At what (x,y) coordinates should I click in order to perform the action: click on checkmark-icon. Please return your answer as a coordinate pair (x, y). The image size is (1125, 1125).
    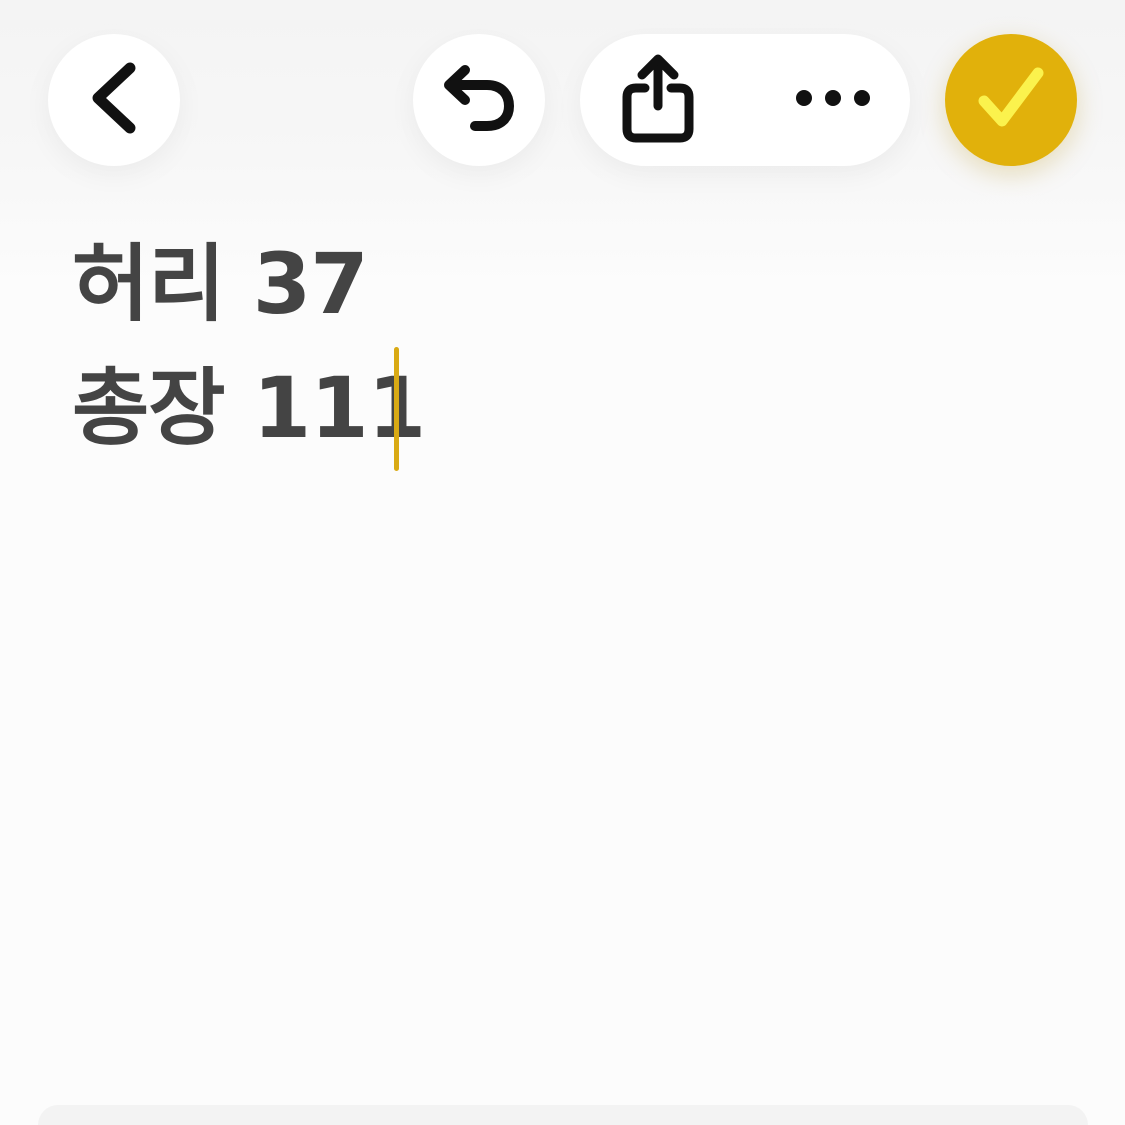
    Looking at the image, I should click on (1011, 100).